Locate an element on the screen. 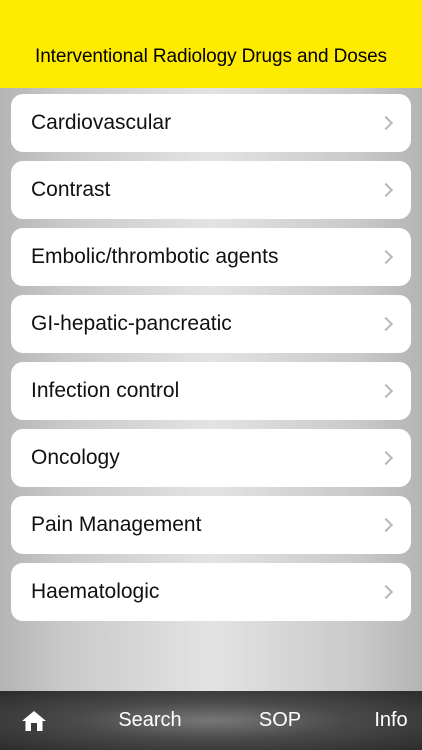 This screenshot has width=422, height=750. category-item-gi-hepatic-pancreatic: GI-hepatic-pancreatic is located at coordinates (211, 324).